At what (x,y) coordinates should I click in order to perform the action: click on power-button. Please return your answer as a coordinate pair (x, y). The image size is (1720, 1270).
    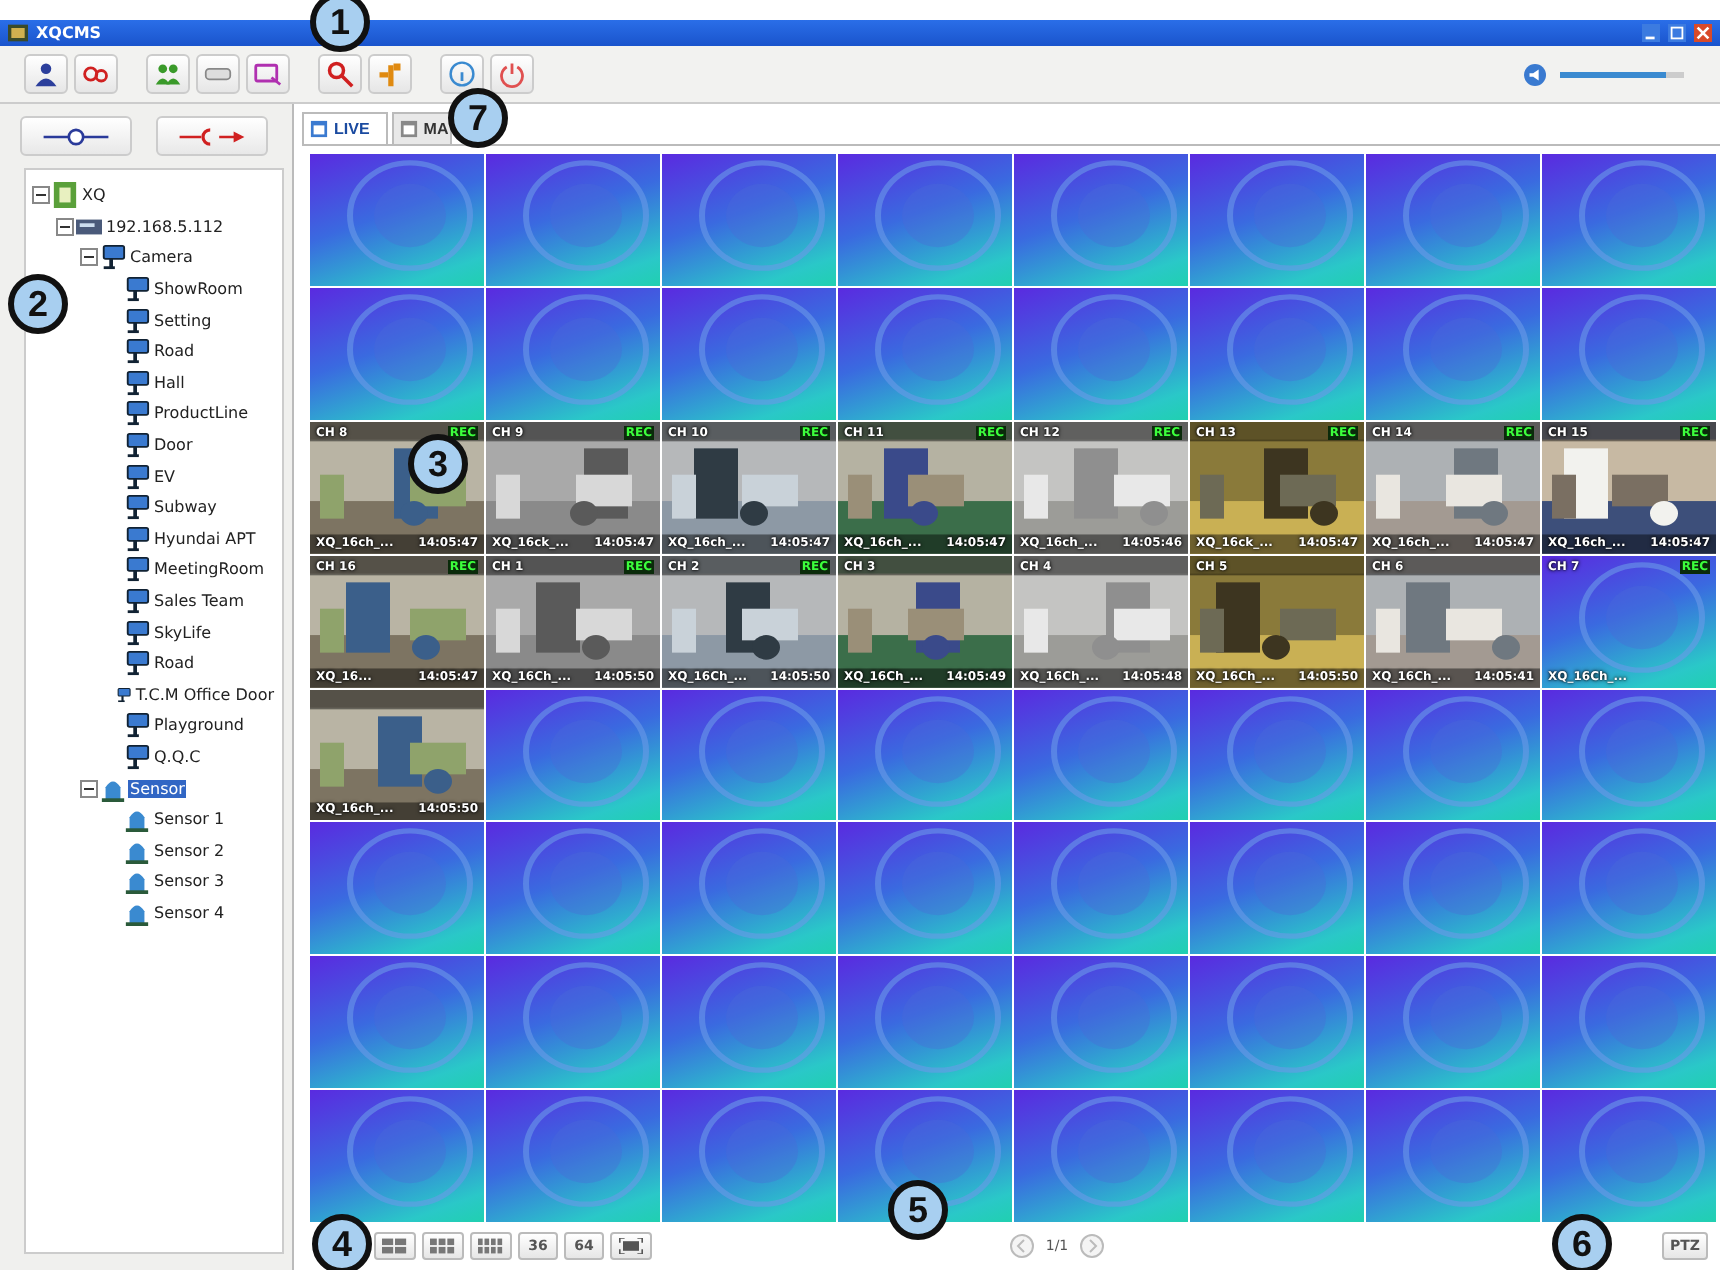
    Looking at the image, I should click on (512, 74).